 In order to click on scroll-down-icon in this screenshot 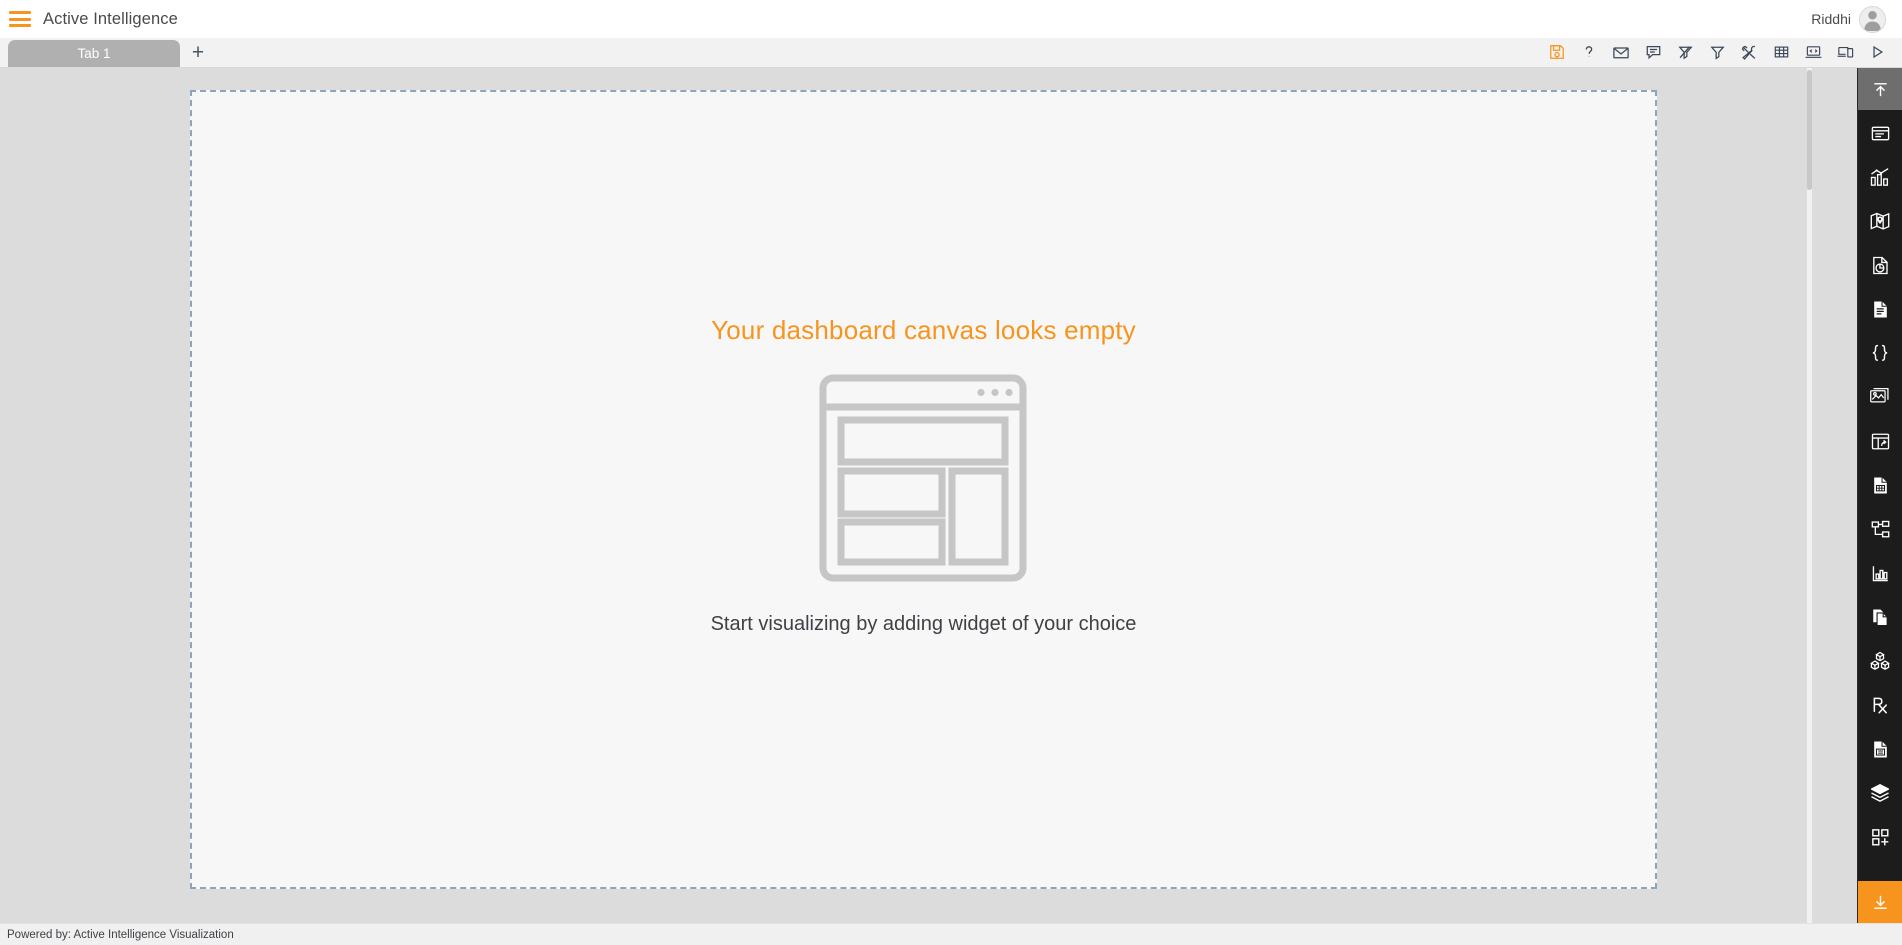, I will do `click(1880, 902)`.